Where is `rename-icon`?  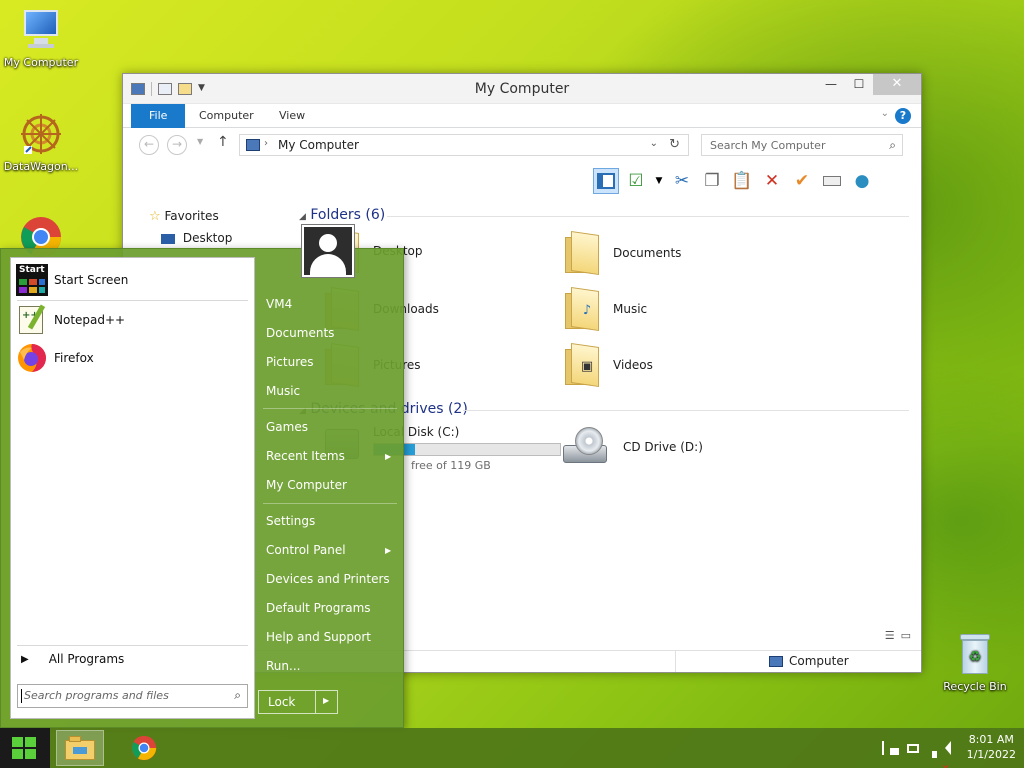
rename-icon is located at coordinates (832, 181).